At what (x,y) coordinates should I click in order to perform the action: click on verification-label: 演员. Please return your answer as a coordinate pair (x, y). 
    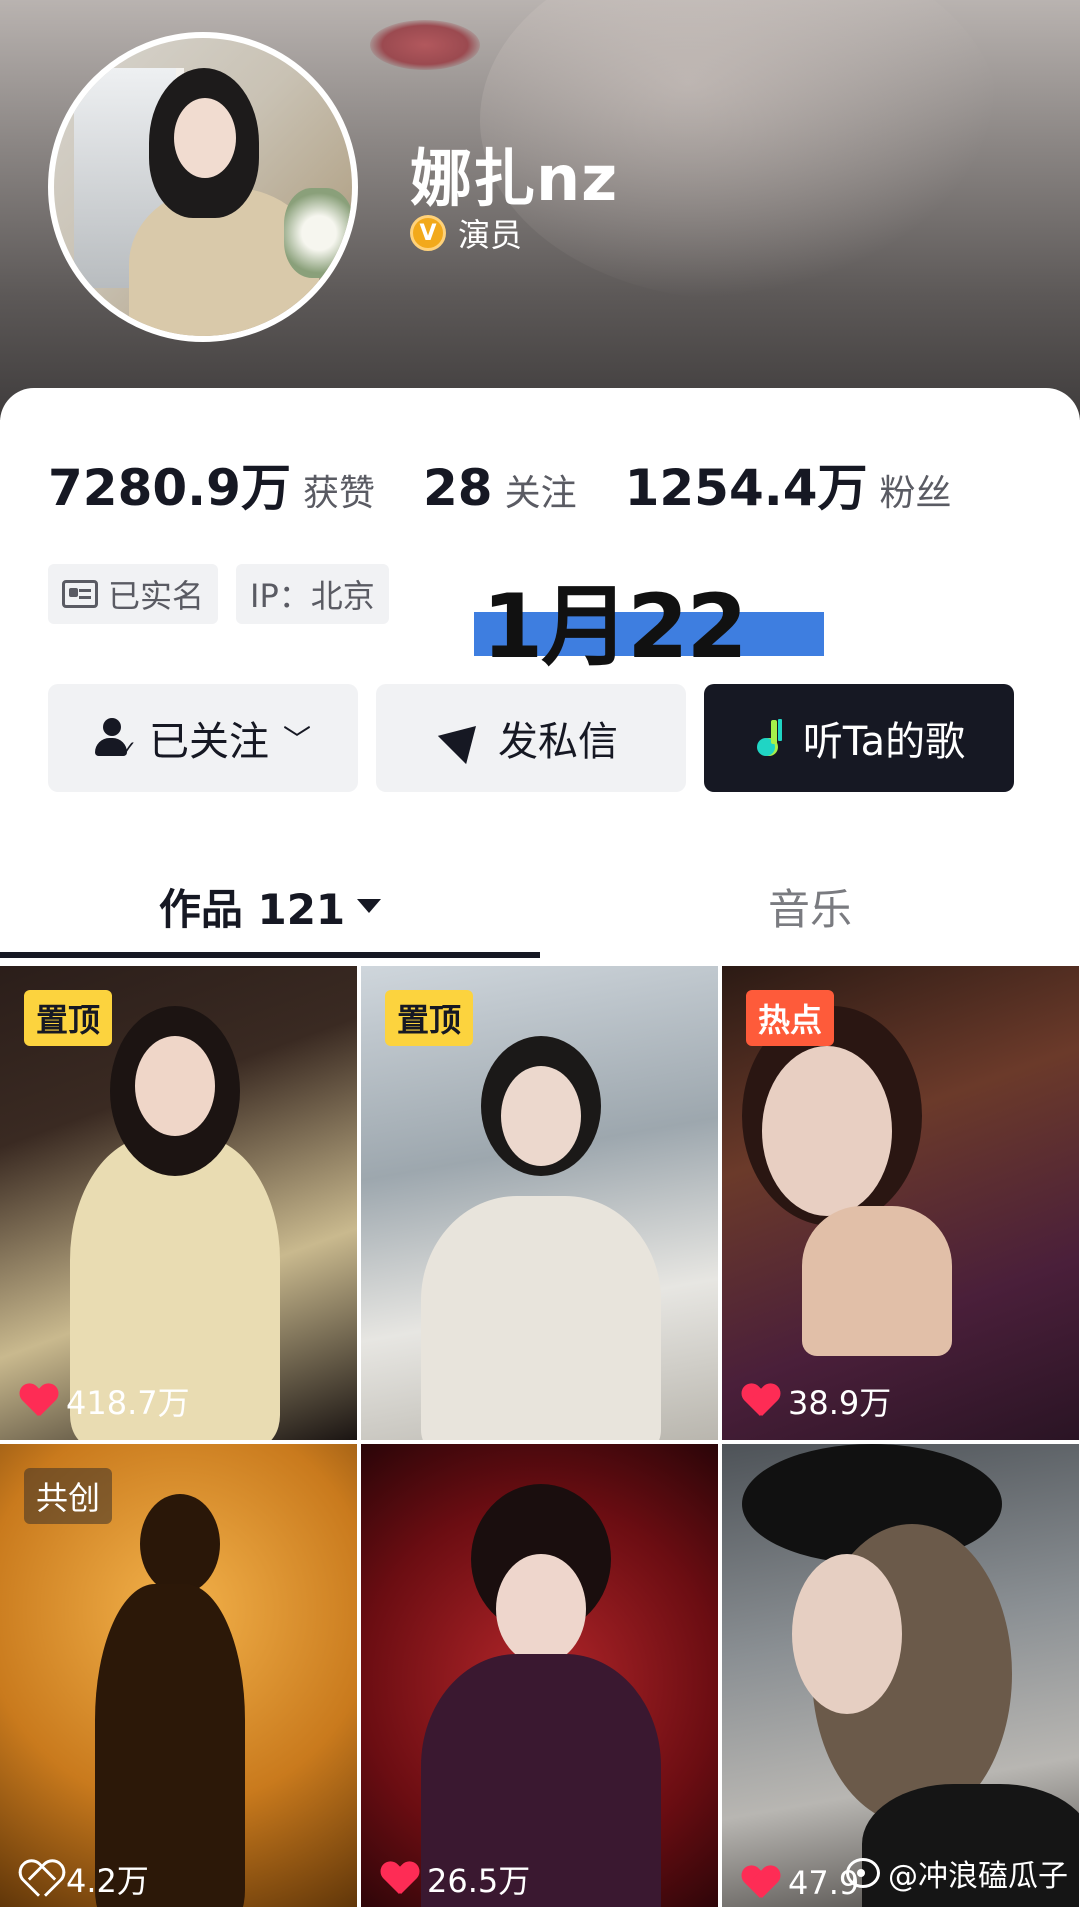
    Looking at the image, I should click on (490, 235).